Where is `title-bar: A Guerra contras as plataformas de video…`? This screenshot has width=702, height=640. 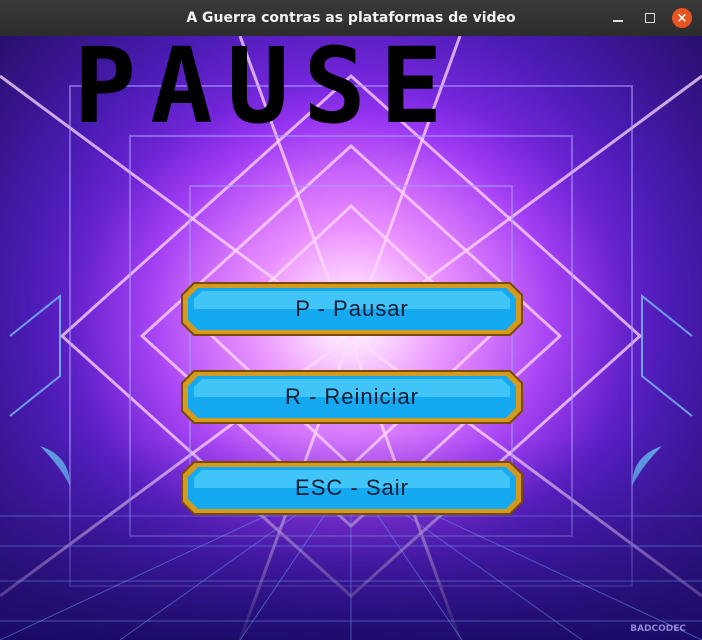
title-bar: A Guerra contras as plataformas de video… is located at coordinates (351, 18).